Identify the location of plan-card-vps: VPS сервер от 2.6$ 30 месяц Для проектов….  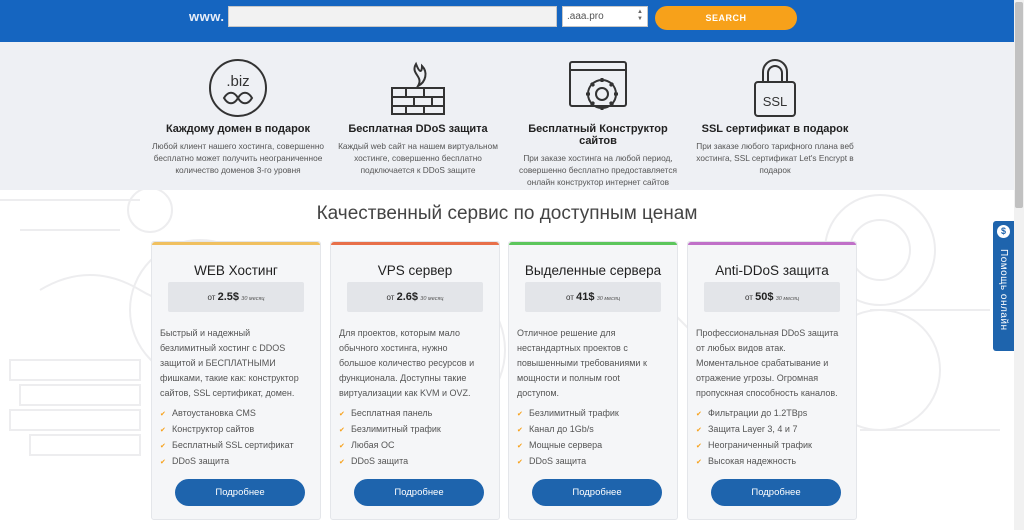
(415, 380).